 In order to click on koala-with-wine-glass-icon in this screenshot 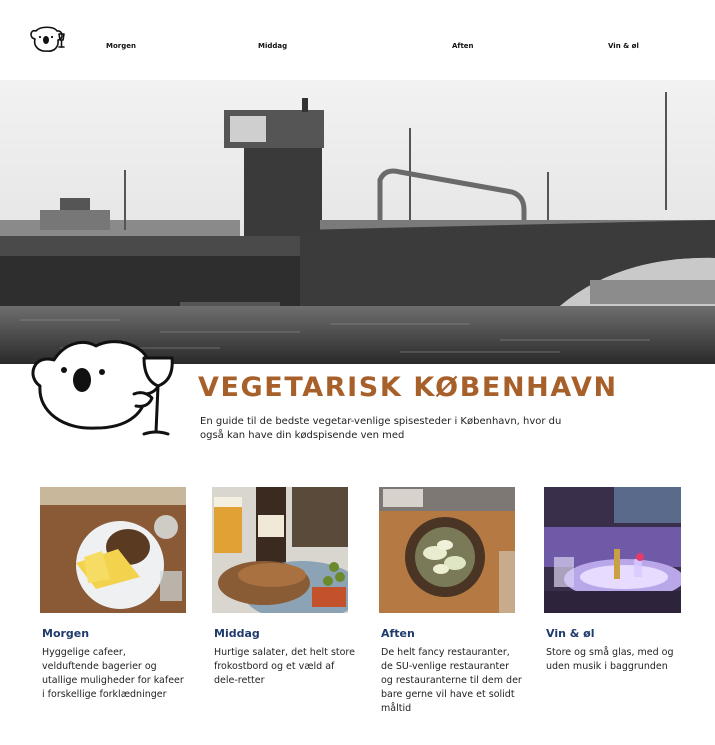, I will do `click(102, 388)`.